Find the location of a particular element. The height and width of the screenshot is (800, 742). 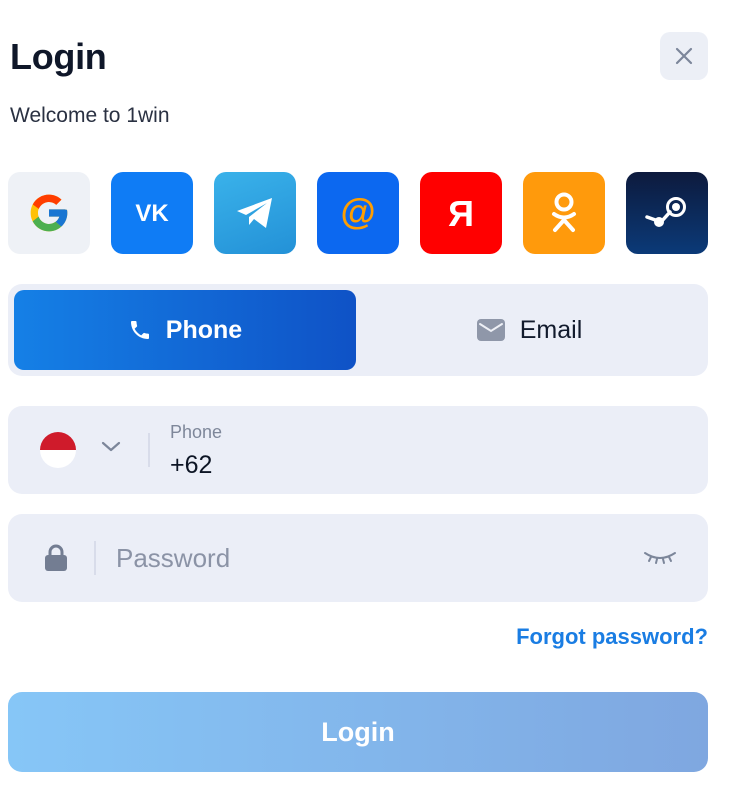

odnoklassniki-login-button is located at coordinates (564, 213).